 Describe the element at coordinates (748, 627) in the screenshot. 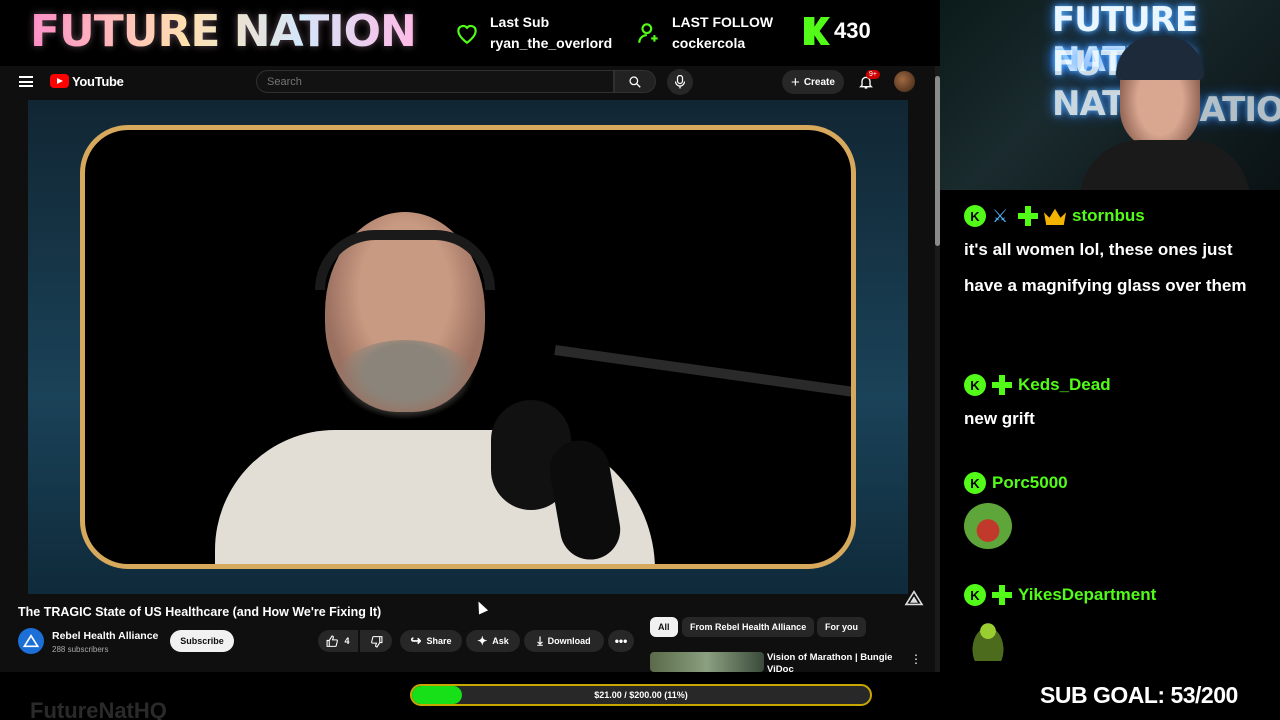

I see `chip-from-channel: From Rebel Health Alliance` at that location.